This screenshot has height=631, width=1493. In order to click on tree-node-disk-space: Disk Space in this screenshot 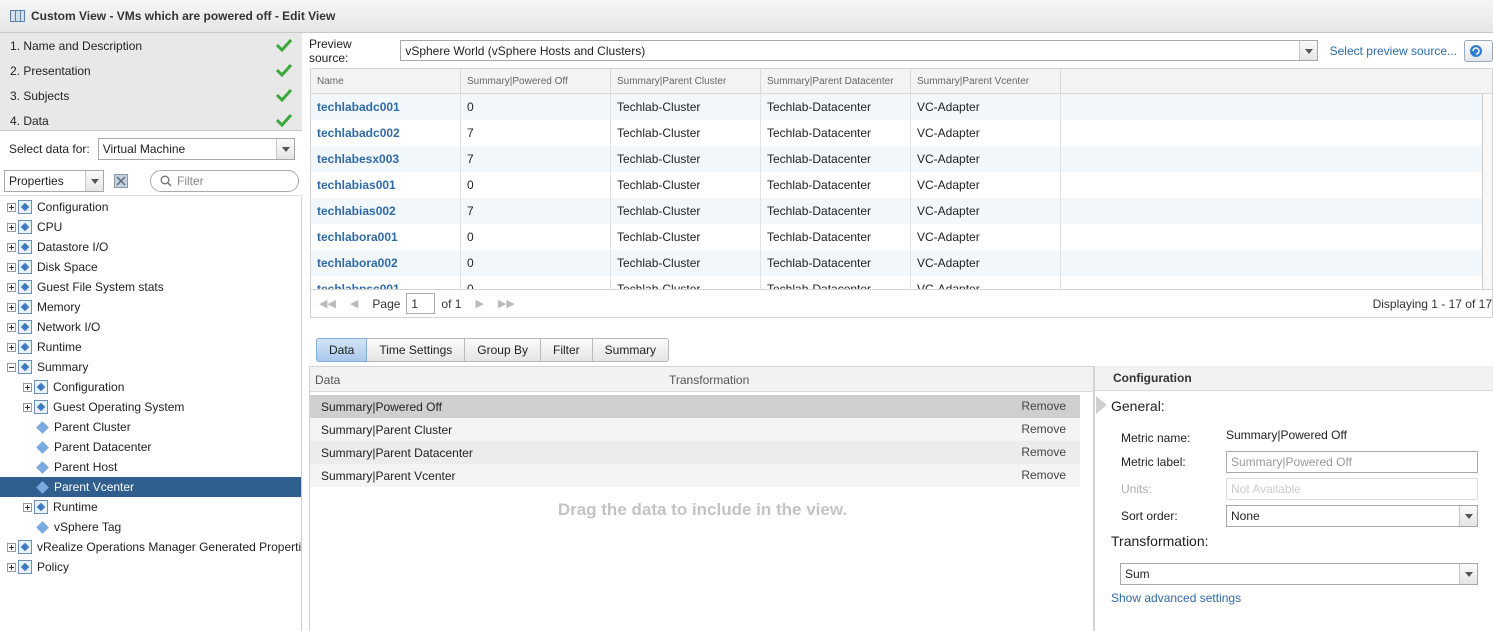, I will do `click(150, 267)`.